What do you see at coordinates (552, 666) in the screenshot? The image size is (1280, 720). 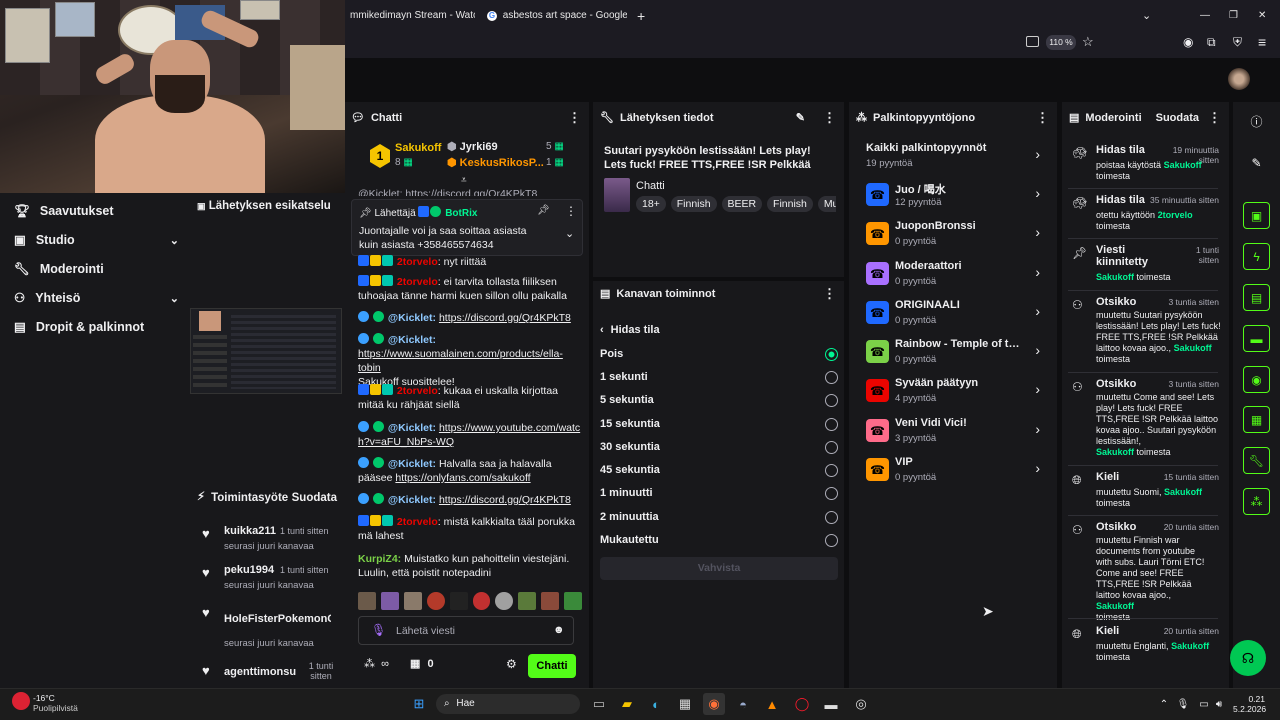 I see `send-chat-button: Chatti` at bounding box center [552, 666].